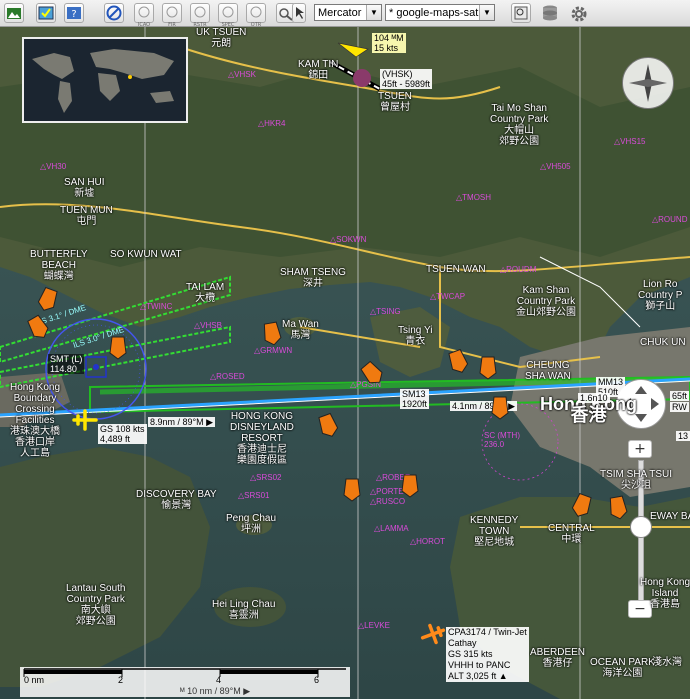  Describe the element at coordinates (14, 13) in the screenshot. I see `home-icon` at that location.